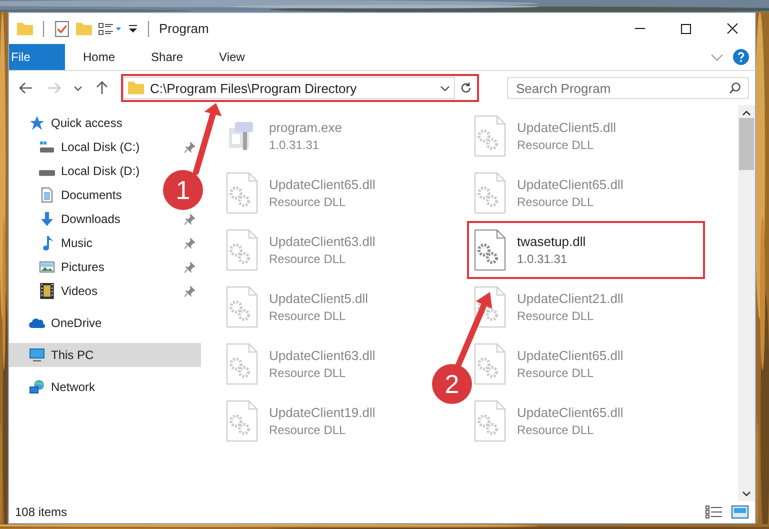 Image resolution: width=769 pixels, height=529 pixels. What do you see at coordinates (105, 355) in the screenshot?
I see `sidebar-item: This PC` at bounding box center [105, 355].